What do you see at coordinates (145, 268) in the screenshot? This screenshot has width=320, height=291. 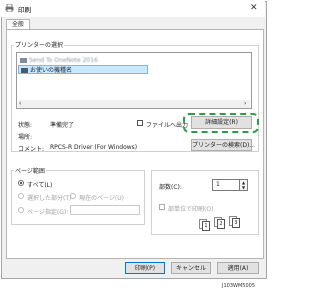 I see `print-button: 印刷(P)` at bounding box center [145, 268].